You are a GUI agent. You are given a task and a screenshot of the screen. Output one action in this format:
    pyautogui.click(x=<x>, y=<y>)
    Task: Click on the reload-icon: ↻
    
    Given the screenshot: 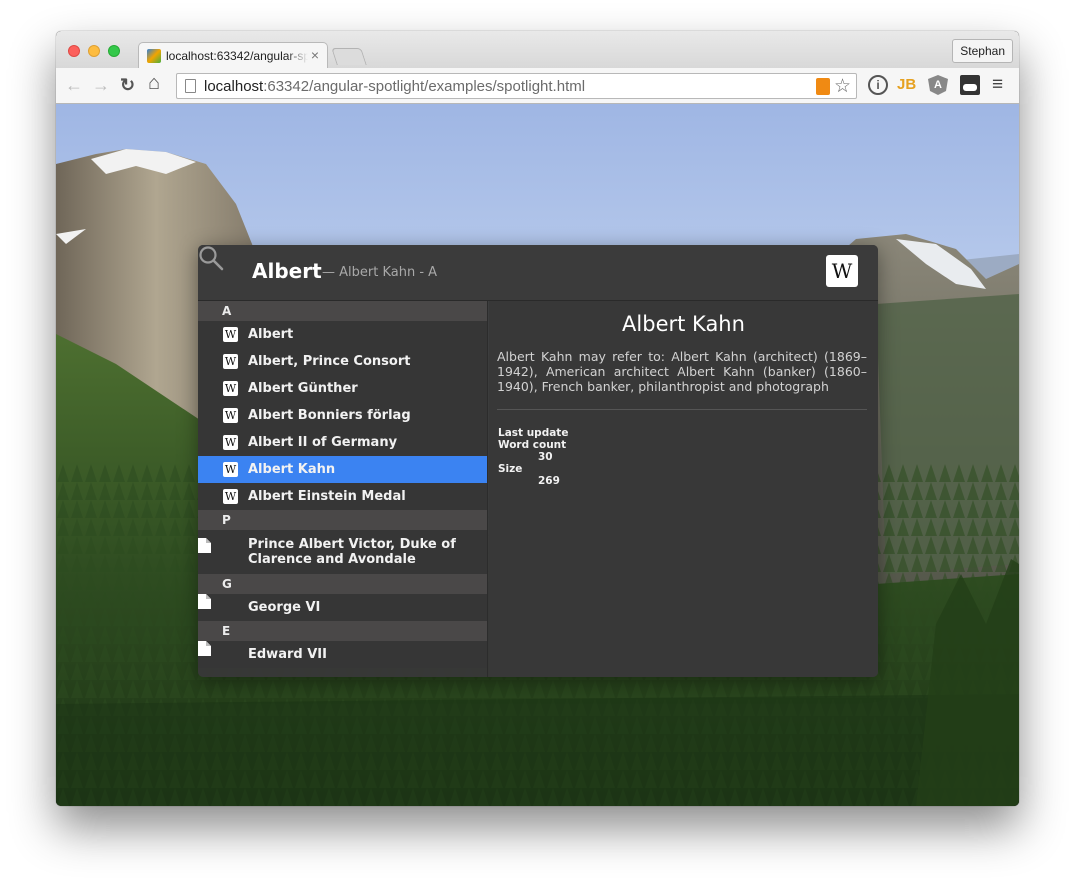 What is the action you would take?
    pyautogui.click(x=127, y=85)
    